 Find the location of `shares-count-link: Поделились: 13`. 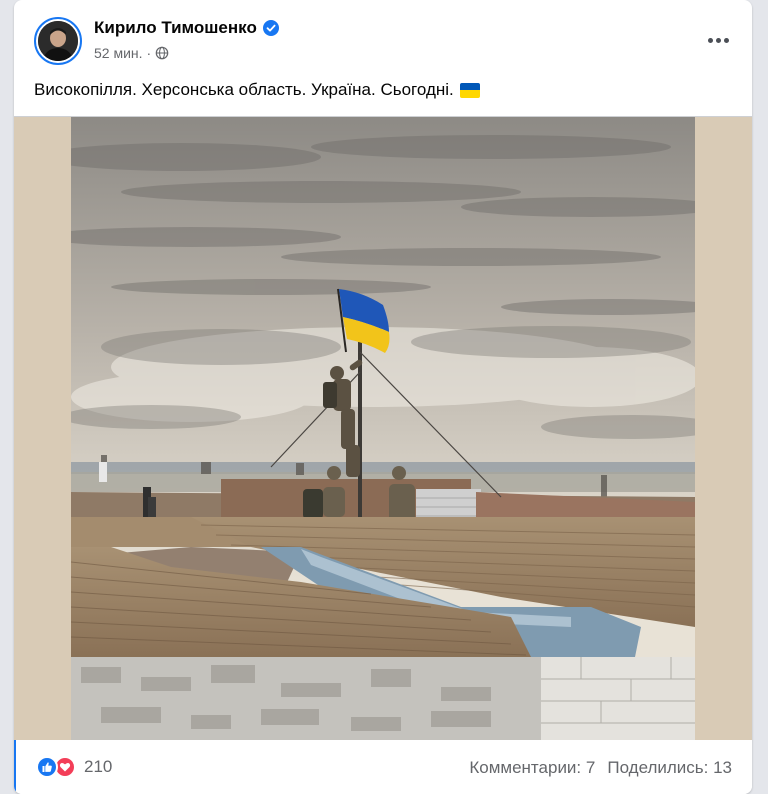

shares-count-link: Поделились: 13 is located at coordinates (669, 768).